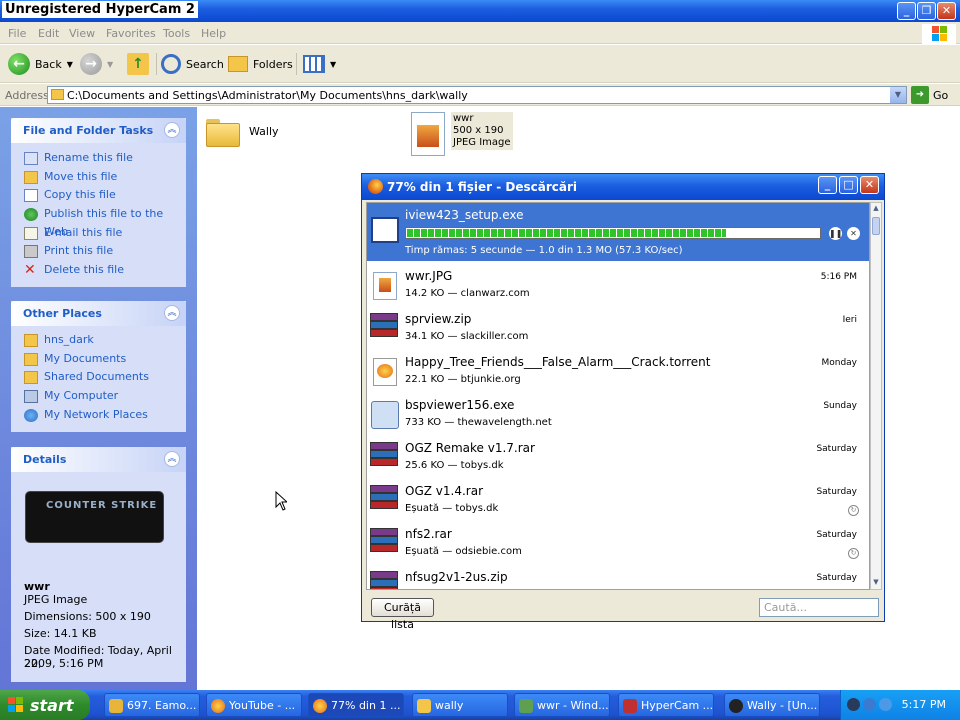 Image resolution: width=960 pixels, height=720 pixels. What do you see at coordinates (192, 64) in the screenshot?
I see `search-button: Search` at bounding box center [192, 64].